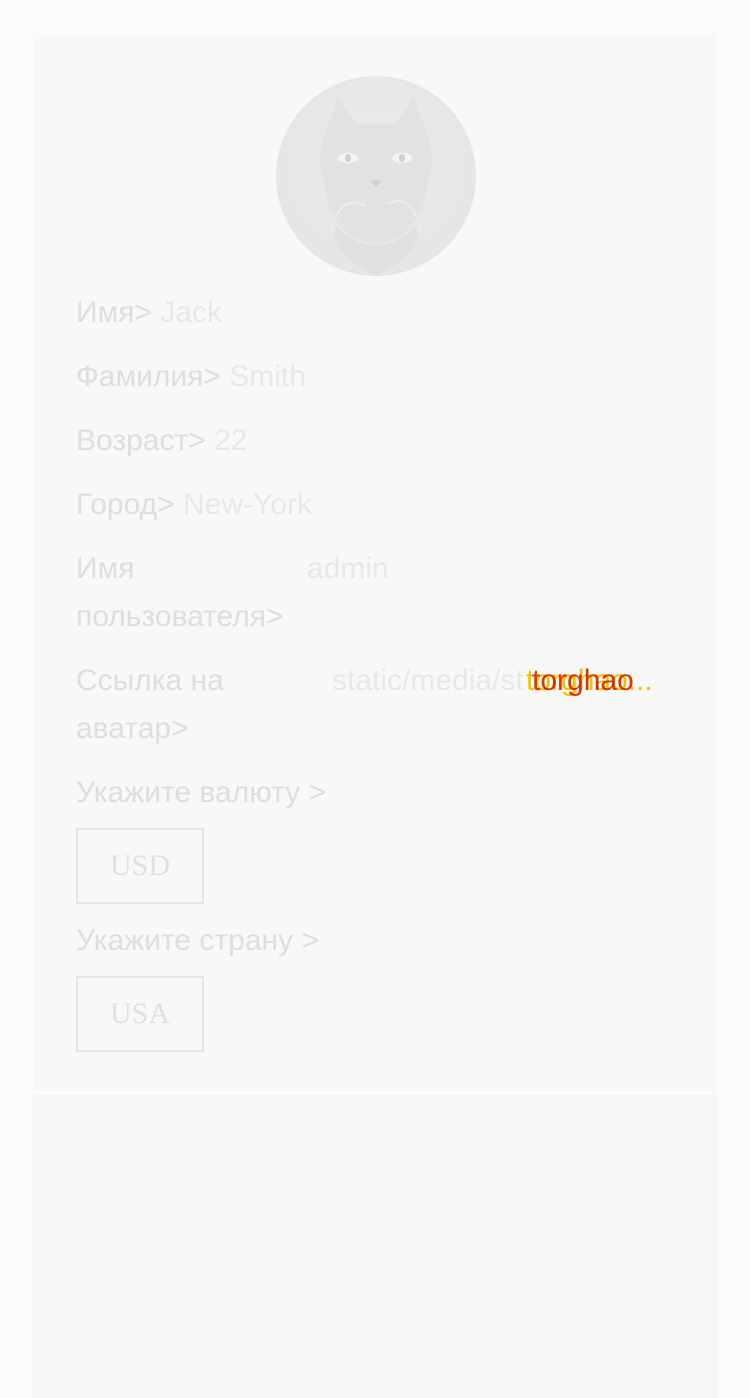 The height and width of the screenshot is (1398, 750). I want to click on avatar-link-label: Ссылка на аватар>, so click(150, 704).